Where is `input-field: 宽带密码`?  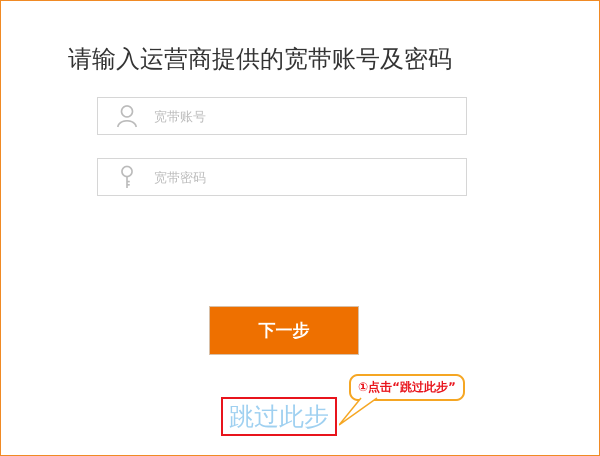
input-field: 宽带密码 is located at coordinates (282, 177).